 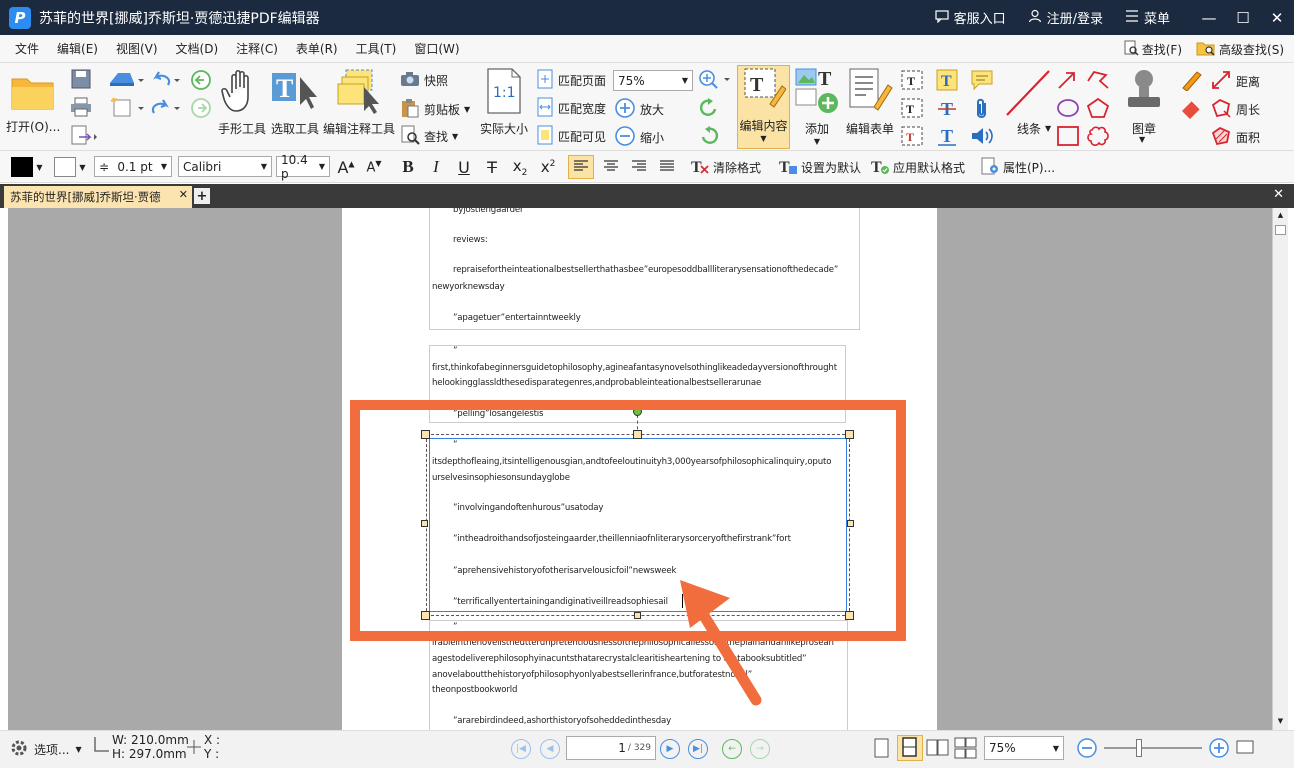 I want to click on typewriter-tool: T, so click(x=947, y=81).